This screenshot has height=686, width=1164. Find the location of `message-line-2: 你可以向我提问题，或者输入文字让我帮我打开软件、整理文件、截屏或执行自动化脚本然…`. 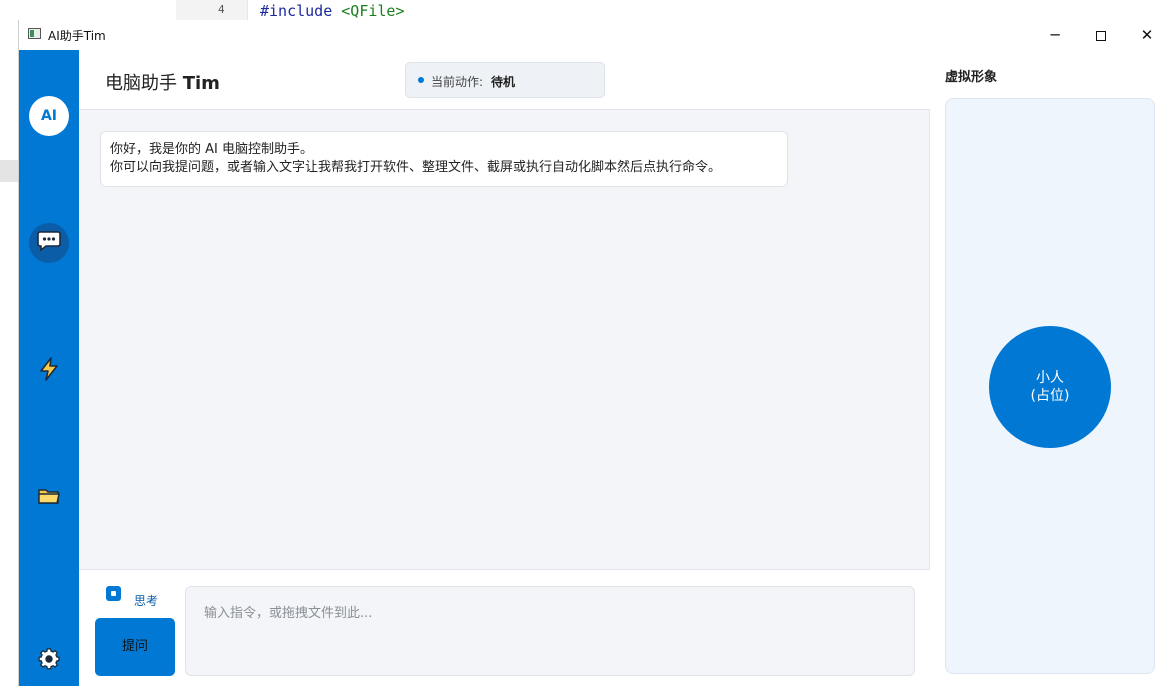

message-line-2: 你可以向我提问题，或者输入文字让我帮我打开软件、整理文件、截屏或执行自动化脚本然… is located at coordinates (416, 167).